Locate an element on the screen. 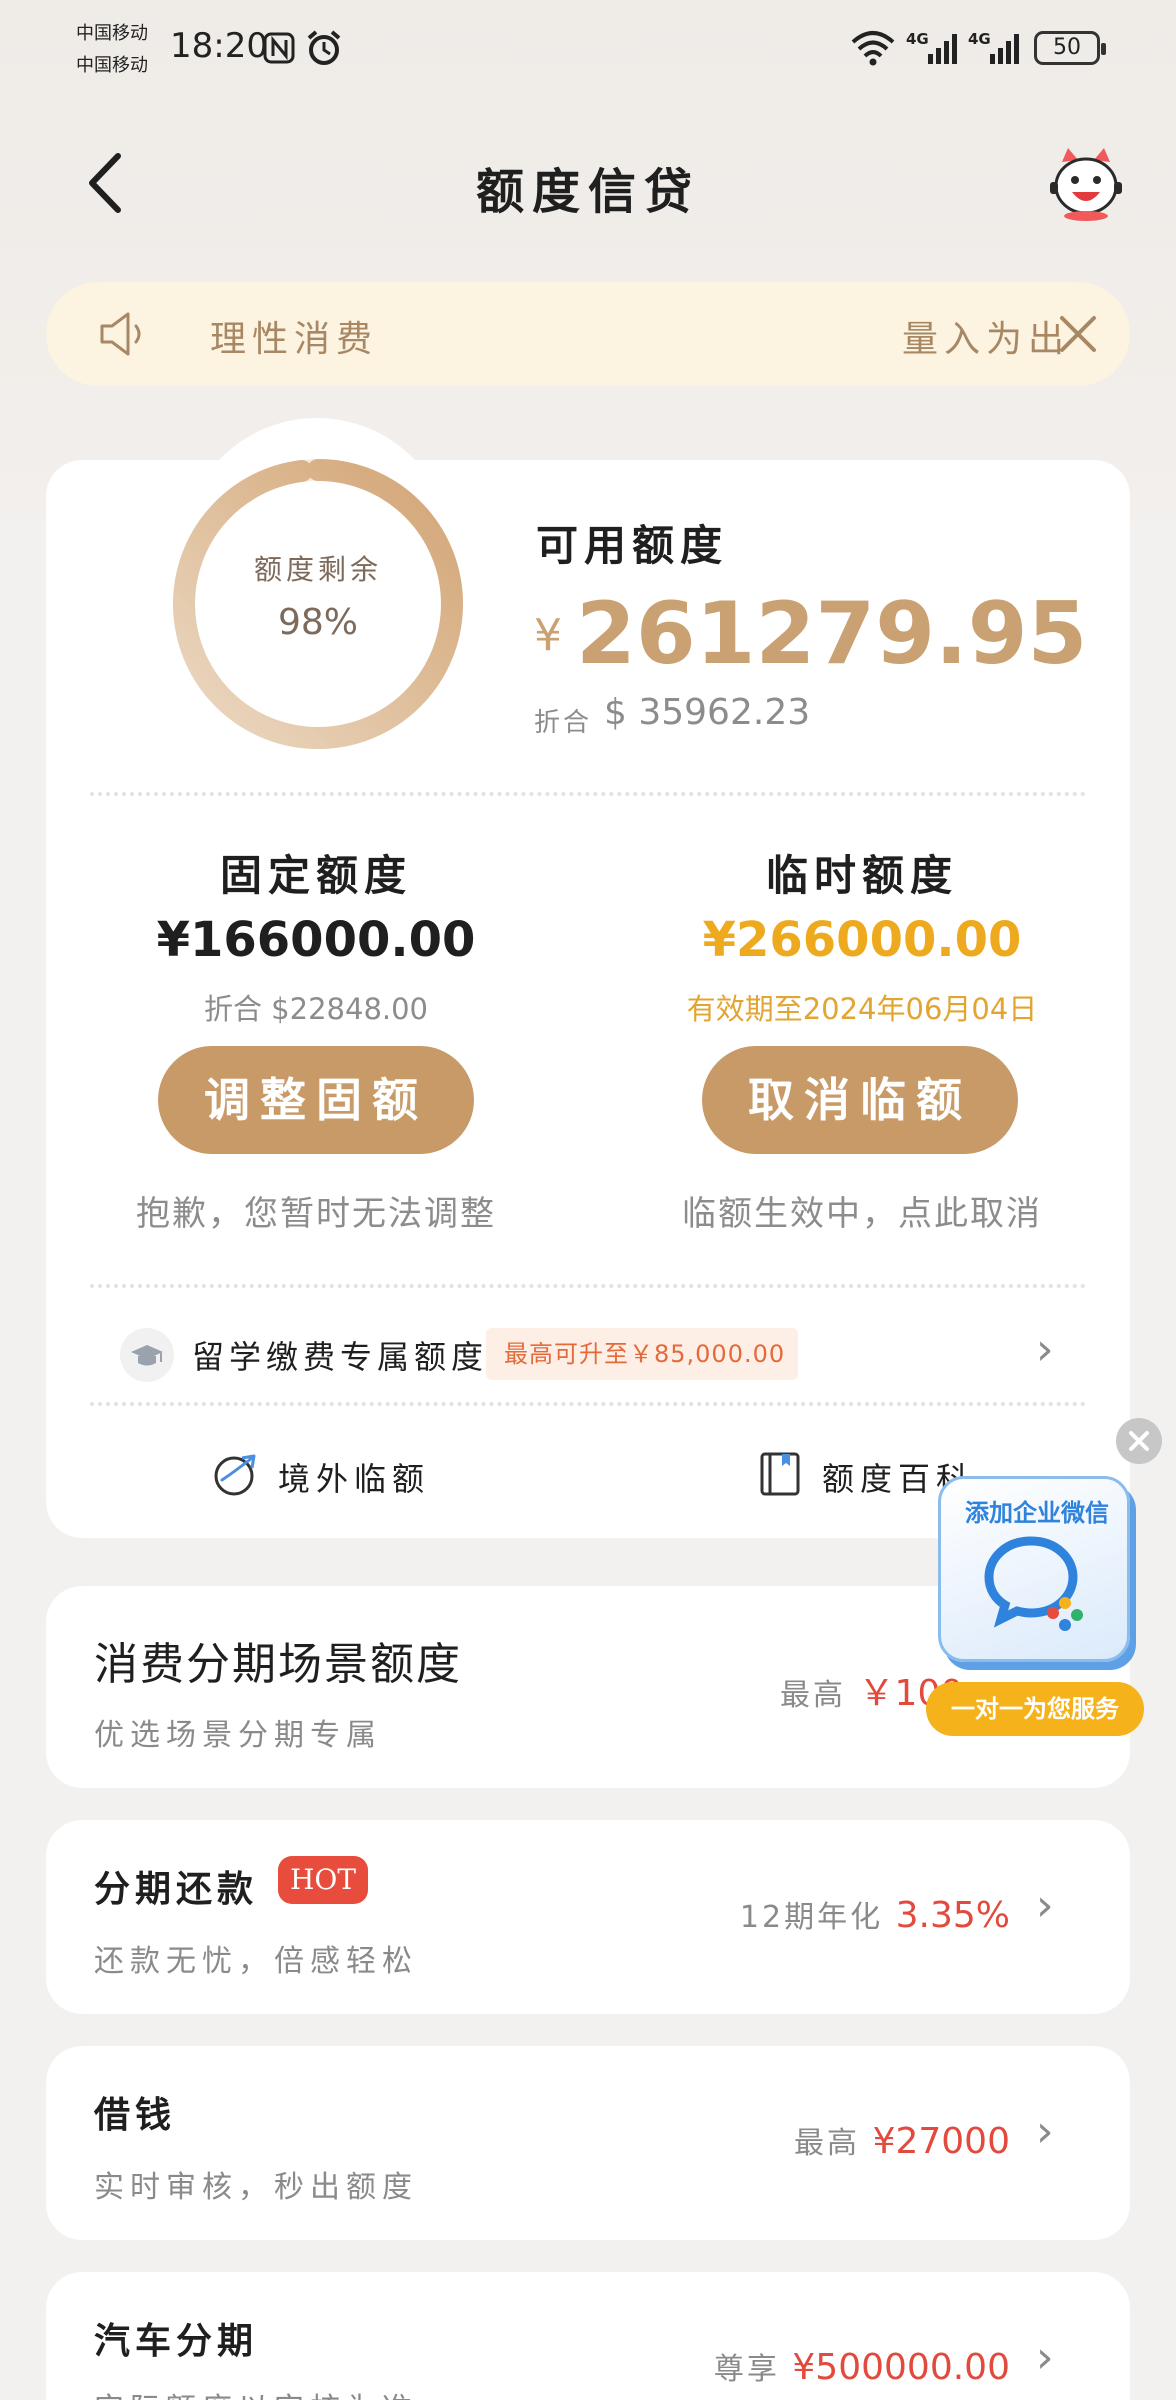 This screenshot has height=2400, width=1176. fixed-credit-amount: ¥166000.00 is located at coordinates (316, 940).